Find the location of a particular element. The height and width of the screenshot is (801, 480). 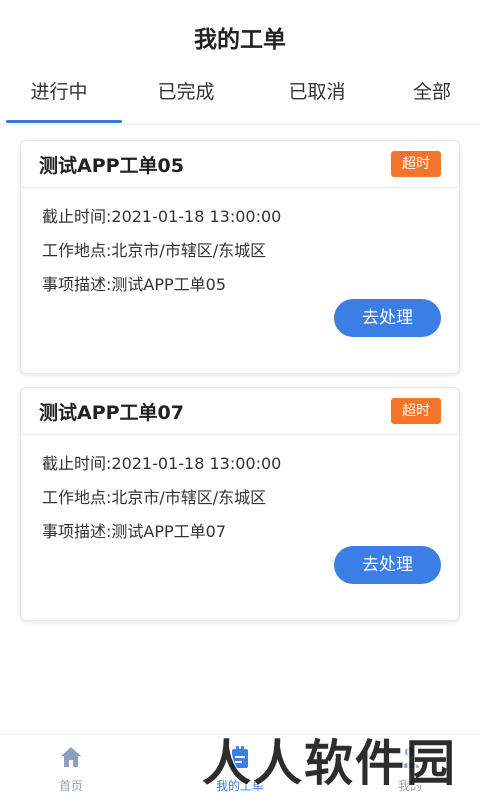

tab-all: 全部 is located at coordinates (432, 98).